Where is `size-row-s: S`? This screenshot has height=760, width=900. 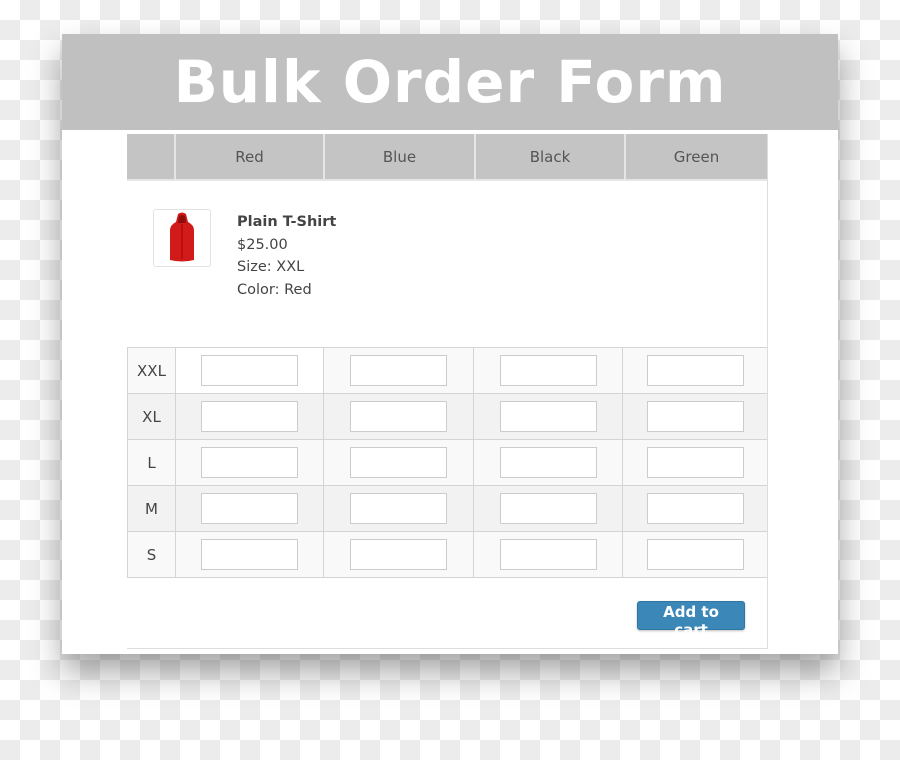 size-row-s: S is located at coordinates (447, 554).